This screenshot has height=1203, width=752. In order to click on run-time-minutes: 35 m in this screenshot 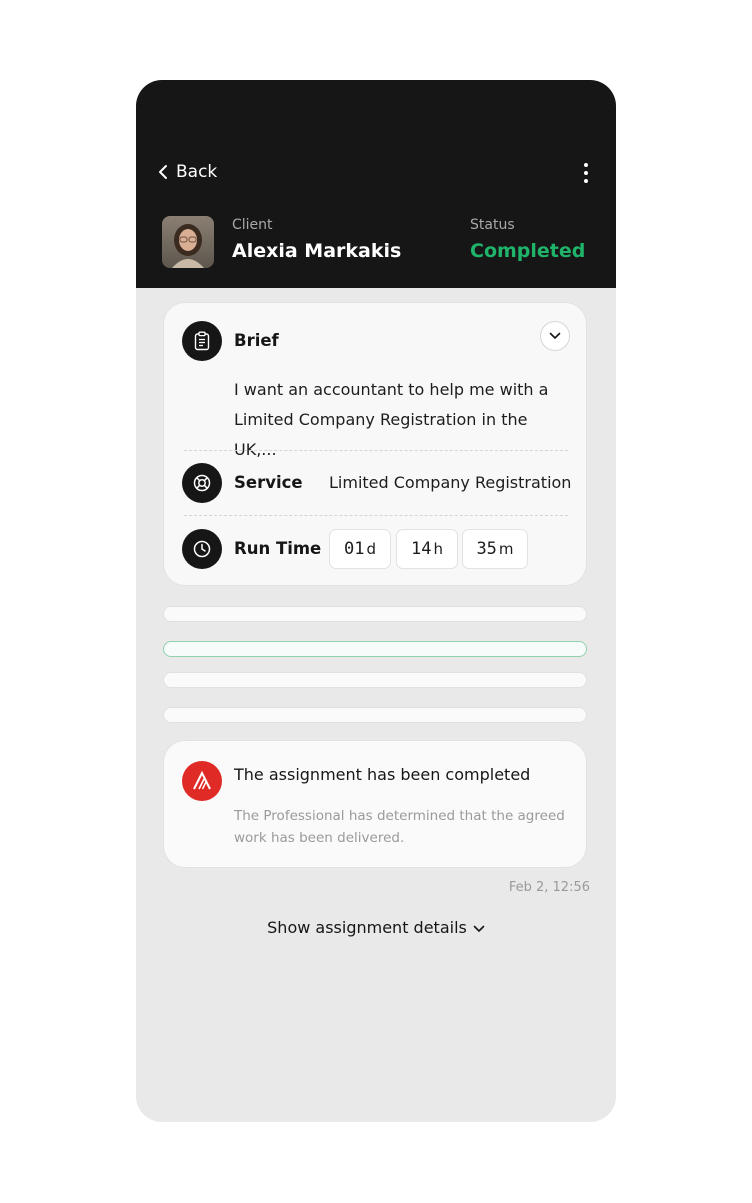, I will do `click(495, 549)`.